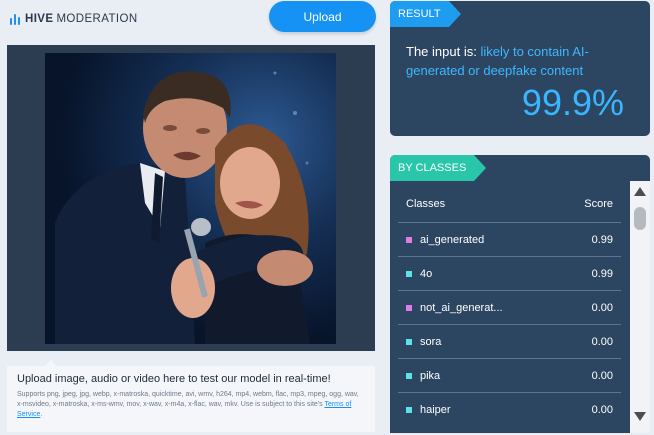 This screenshot has width=654, height=435. Describe the element at coordinates (640, 307) in the screenshot. I see `classes-scrollbar` at that location.